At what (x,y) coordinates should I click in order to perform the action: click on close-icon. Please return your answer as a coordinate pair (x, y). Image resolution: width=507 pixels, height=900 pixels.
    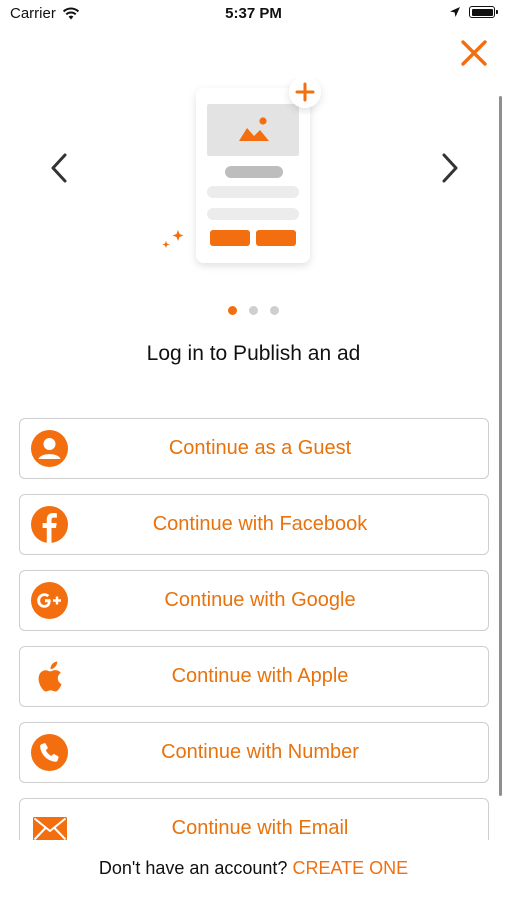
    Looking at the image, I should click on (474, 53).